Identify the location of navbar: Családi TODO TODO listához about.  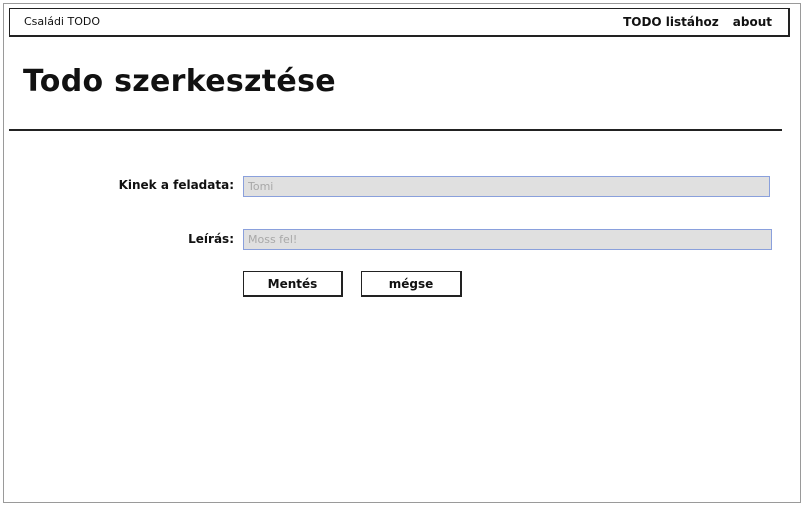
(399, 22).